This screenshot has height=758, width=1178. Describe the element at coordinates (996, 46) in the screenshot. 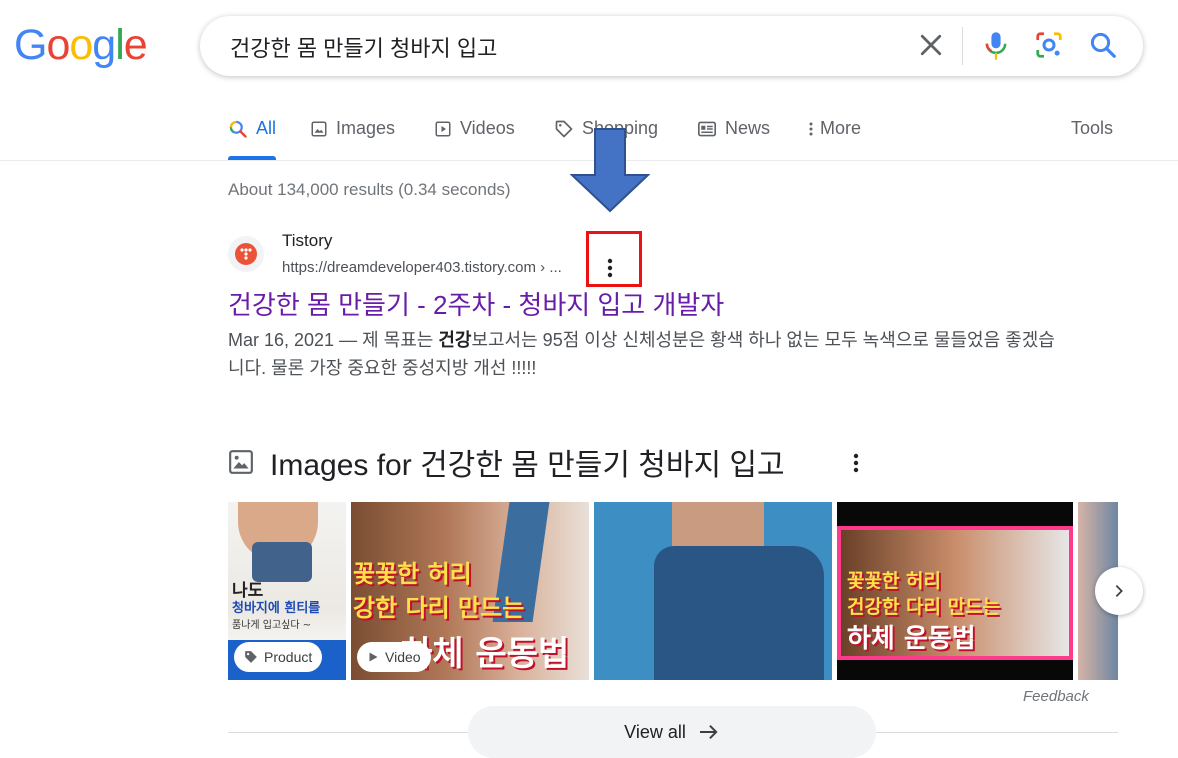

I see `microphone-icon` at that location.